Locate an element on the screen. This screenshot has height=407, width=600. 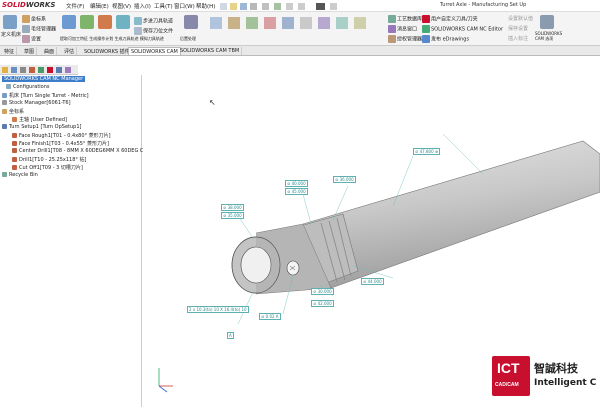
menu-file: 文件(F) is located at coordinates (75, 6).